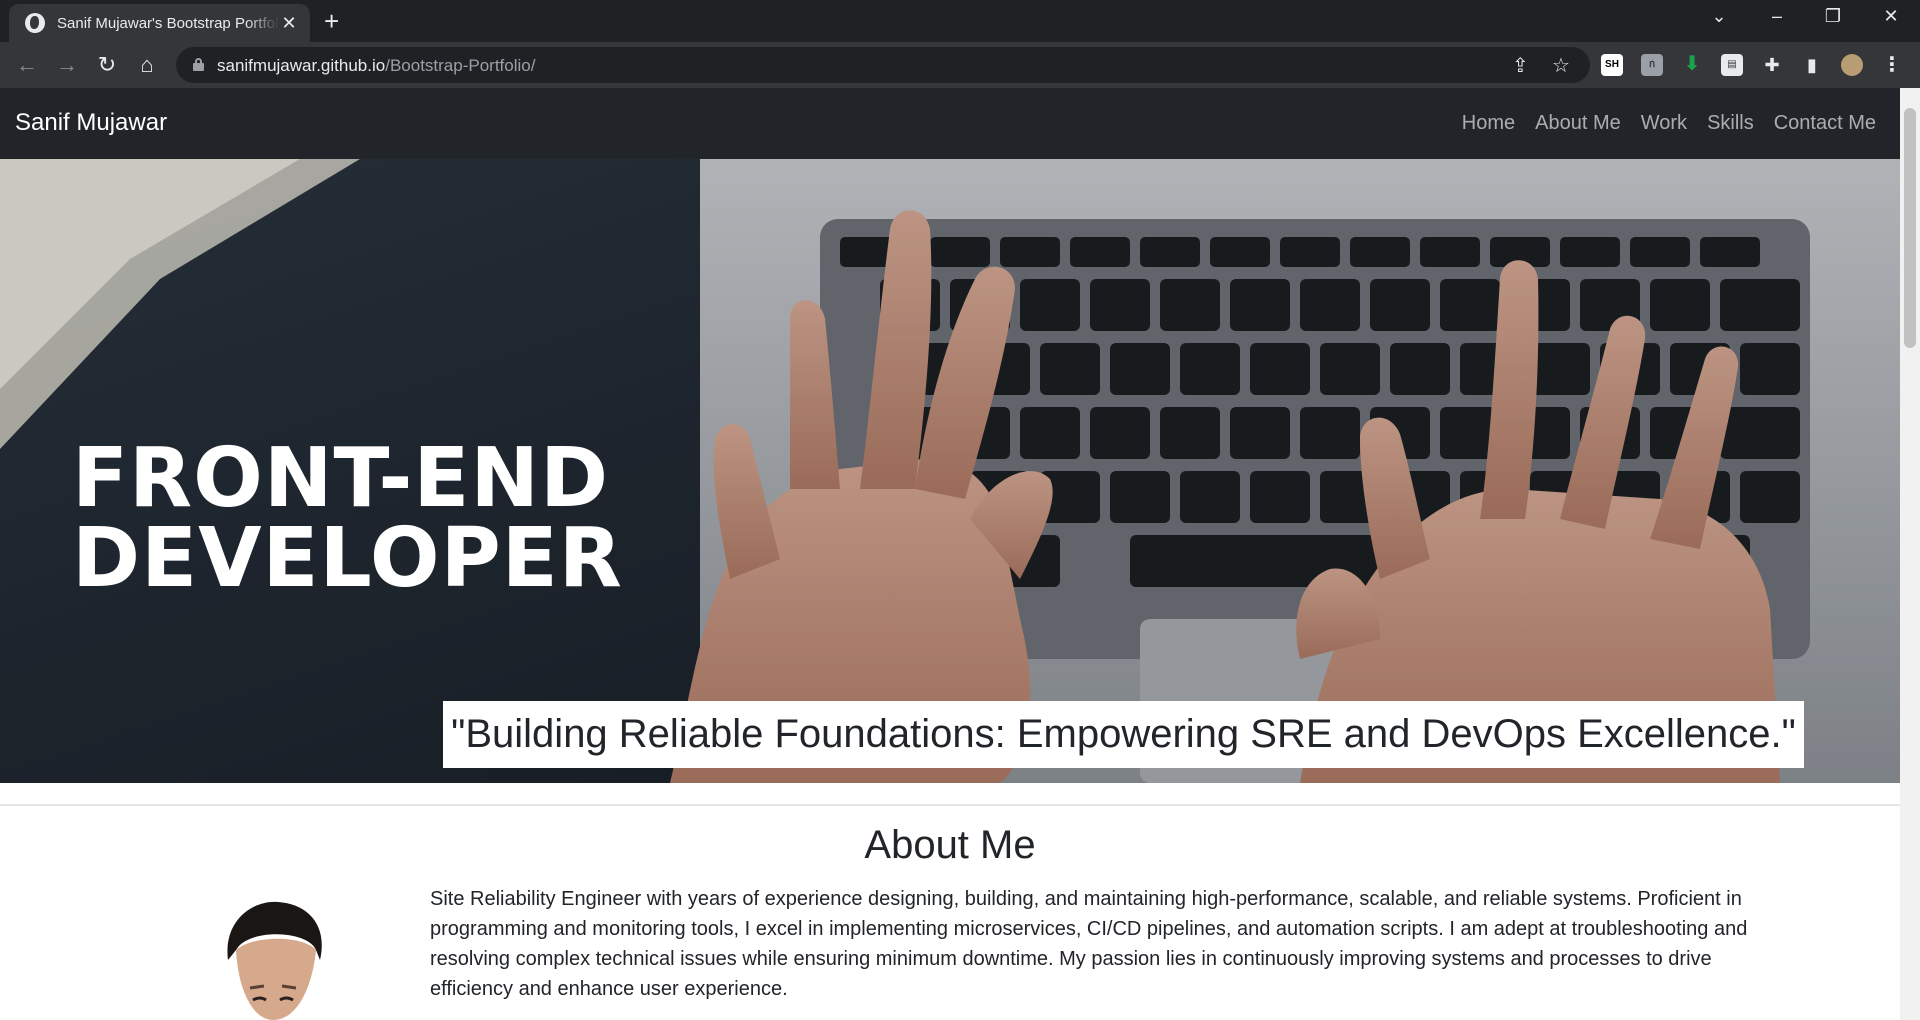 This screenshot has height=1020, width=1920. I want to click on profile-photo, so click(273, 960).